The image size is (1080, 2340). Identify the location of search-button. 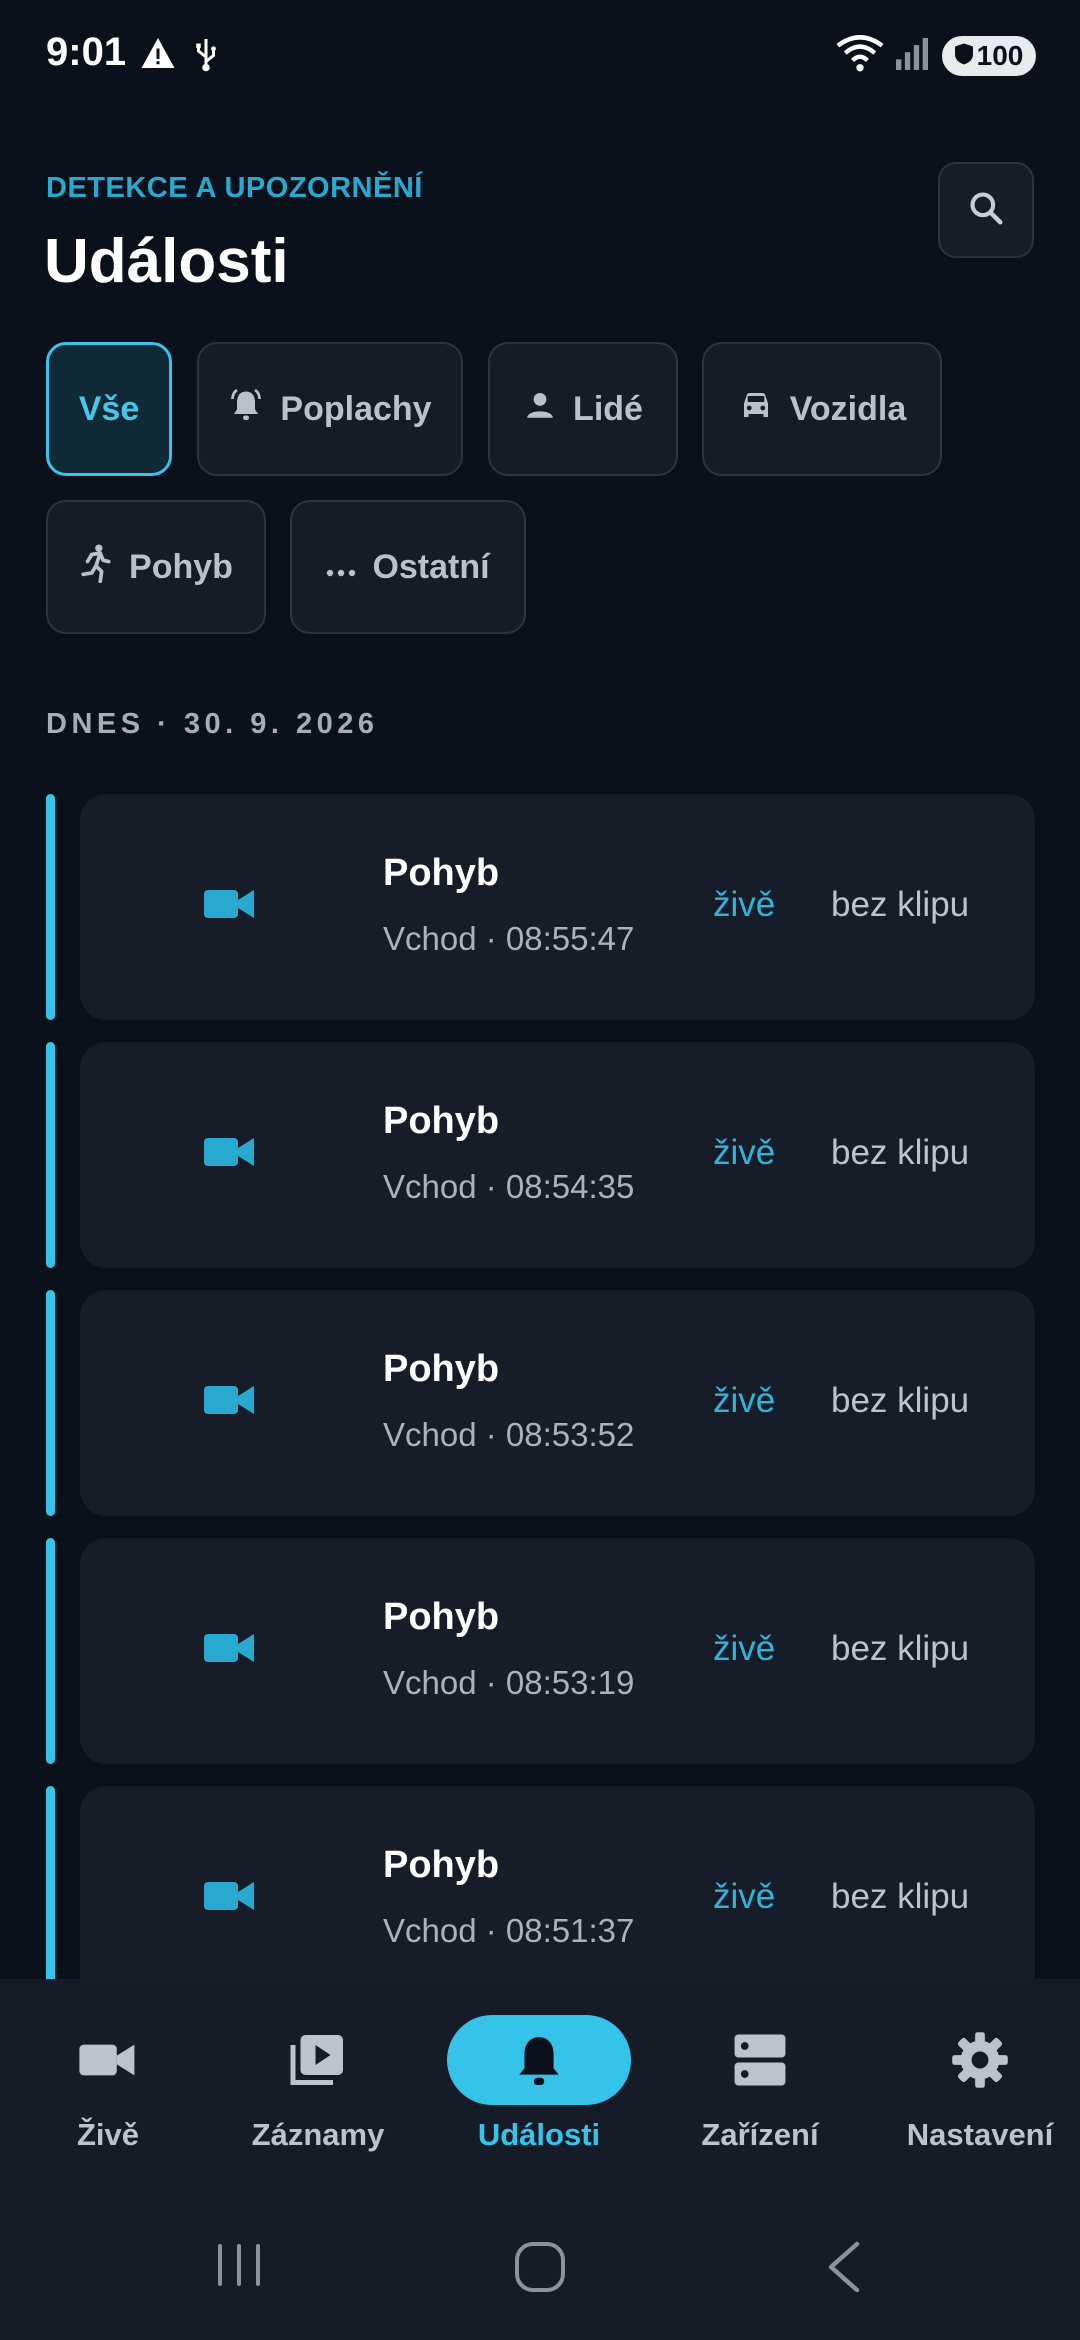
(986, 210).